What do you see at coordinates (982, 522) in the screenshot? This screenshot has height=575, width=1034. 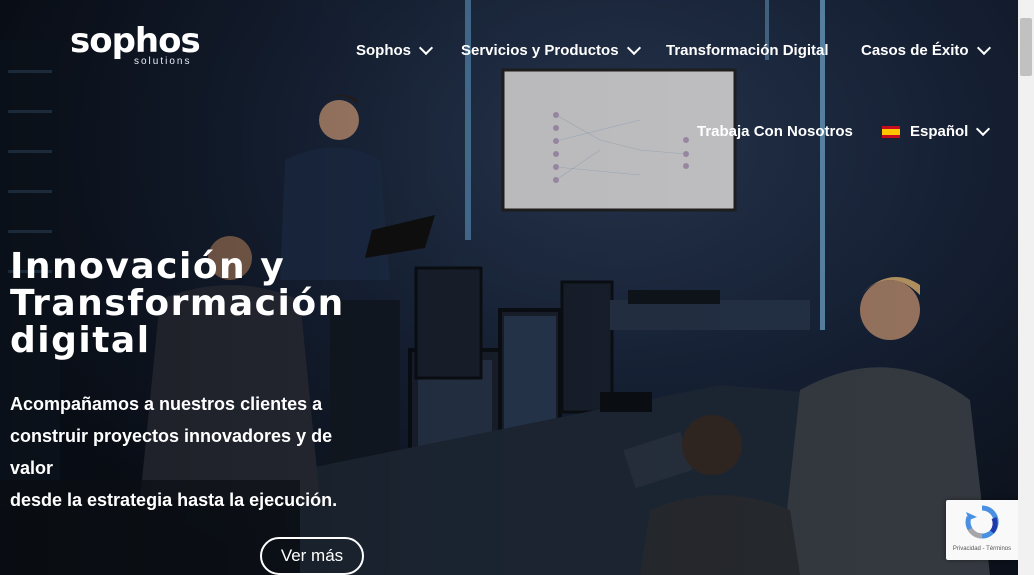 I see `recaptcha-icon` at bounding box center [982, 522].